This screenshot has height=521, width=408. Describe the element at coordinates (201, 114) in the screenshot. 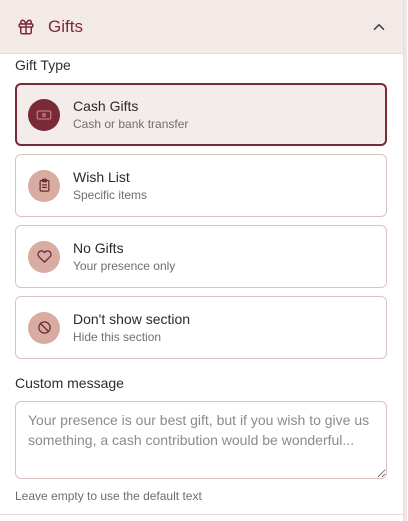

I see `gift-option-cash: Cash Gifts Cash or bank transfer` at that location.